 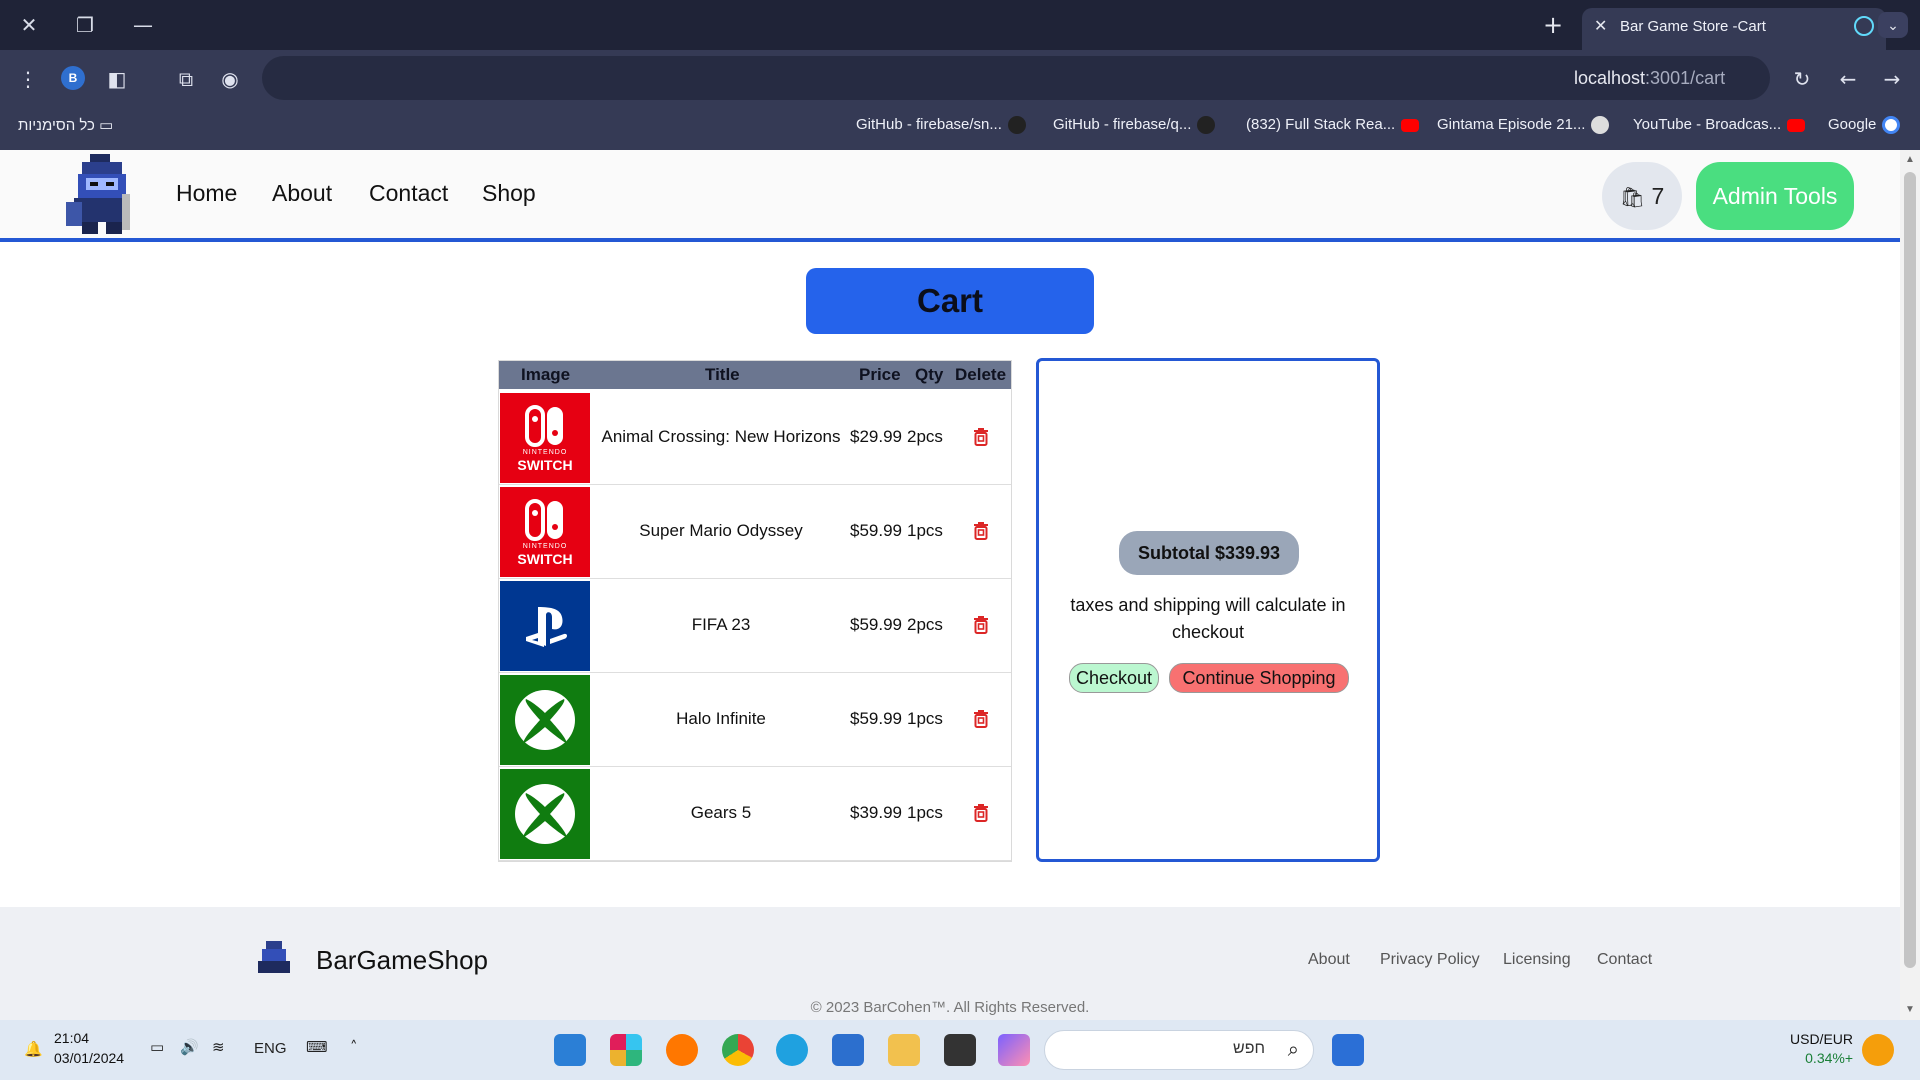 I want to click on taskbar-search: חפש ⌕, so click(x=1179, y=1050).